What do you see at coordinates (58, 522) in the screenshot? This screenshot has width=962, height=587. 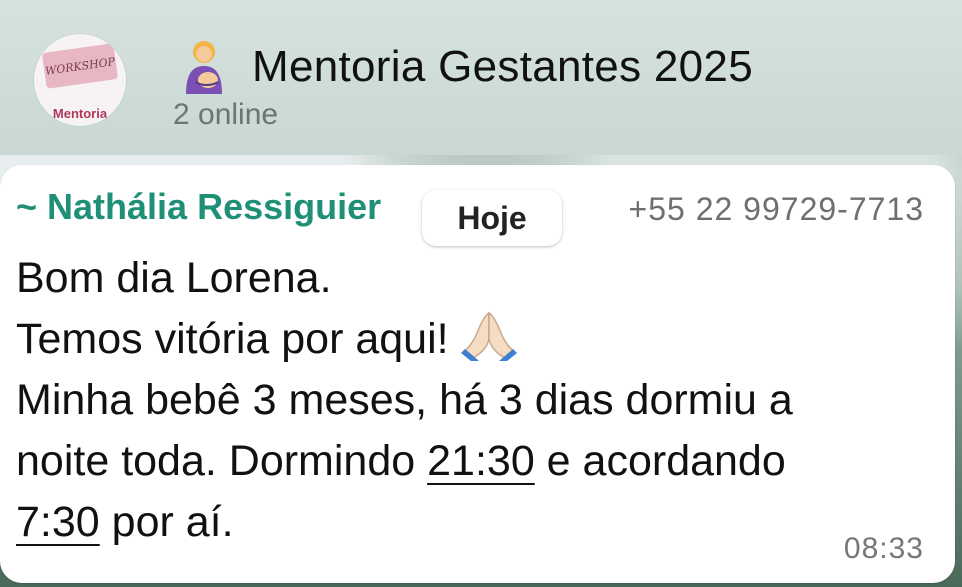 I see `time-link-0730: 7:30` at bounding box center [58, 522].